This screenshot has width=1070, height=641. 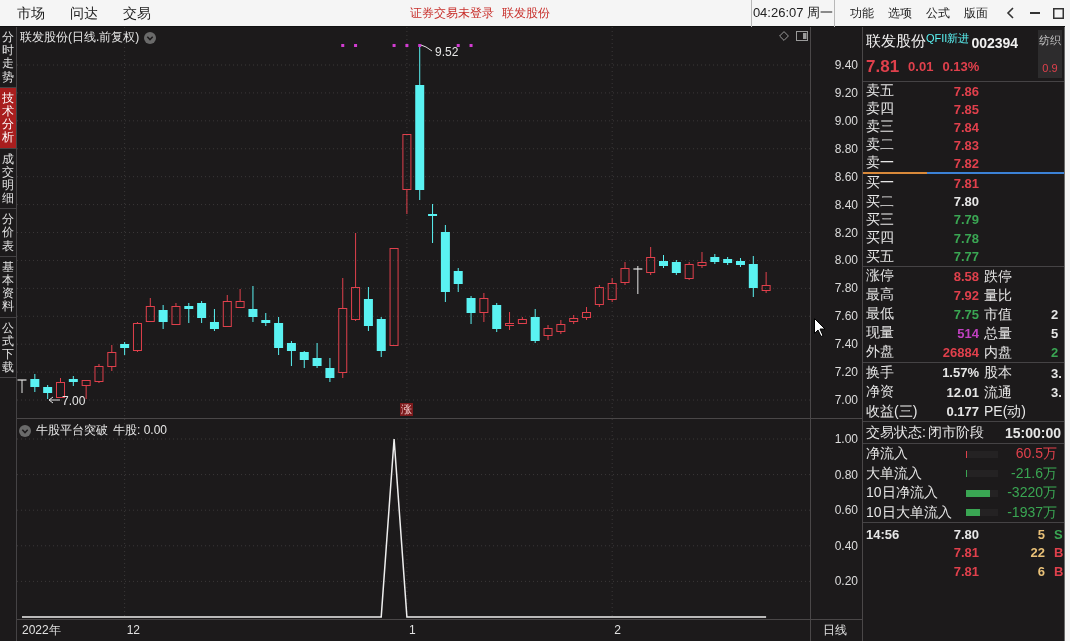 What do you see at coordinates (452, 13) in the screenshot?
I see `login-status: 证券交易未登录` at bounding box center [452, 13].